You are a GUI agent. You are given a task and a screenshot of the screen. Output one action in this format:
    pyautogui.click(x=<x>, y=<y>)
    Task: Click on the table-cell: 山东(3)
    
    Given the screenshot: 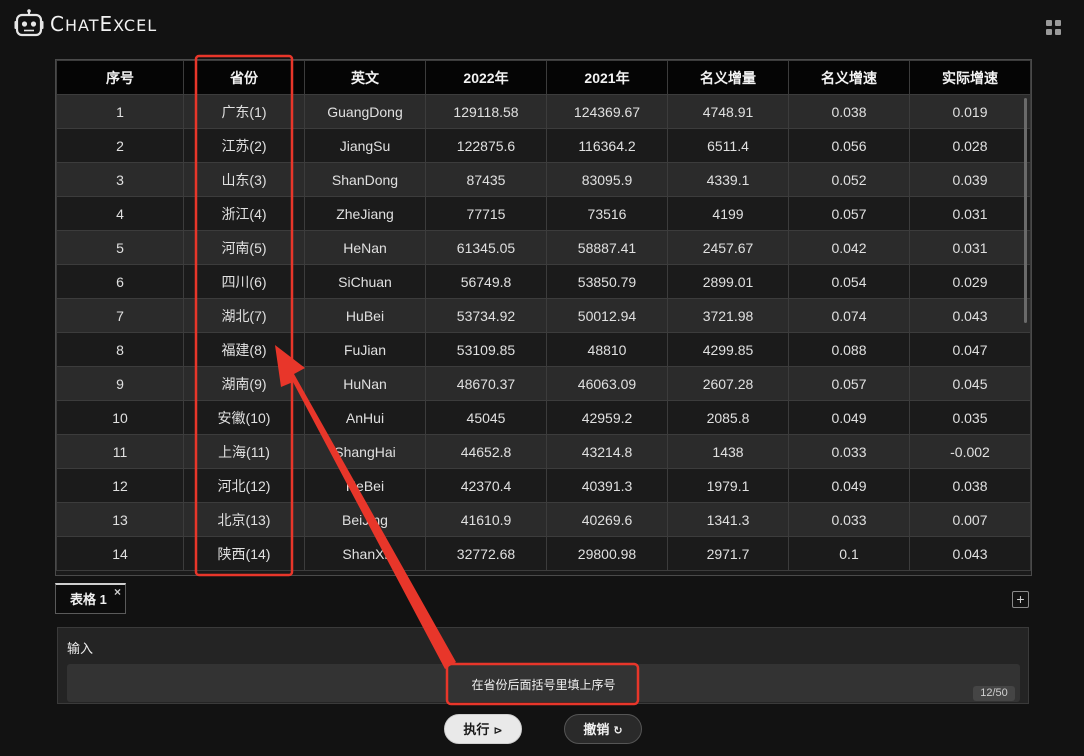 What is the action you would take?
    pyautogui.click(x=244, y=179)
    